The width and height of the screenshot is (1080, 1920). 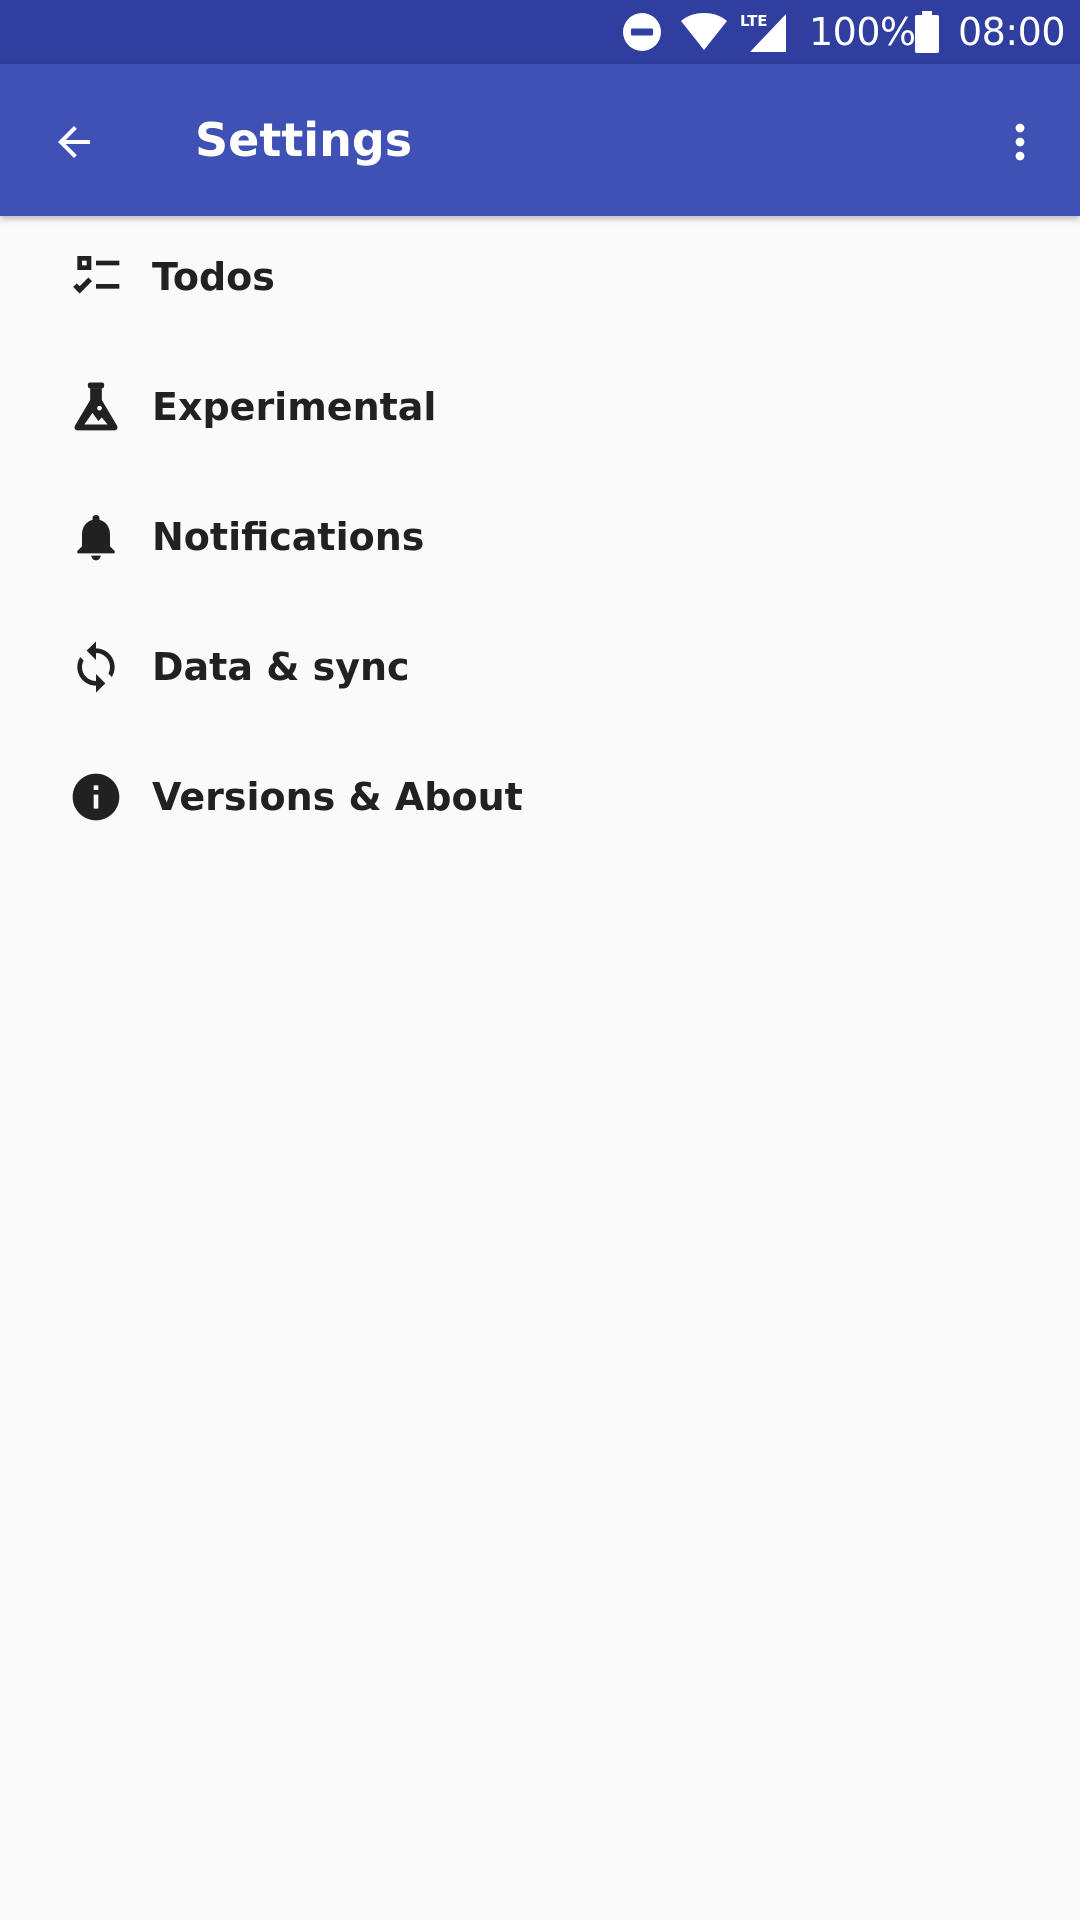 I want to click on settings-item-versions-about: Versions & About, so click(x=540, y=801).